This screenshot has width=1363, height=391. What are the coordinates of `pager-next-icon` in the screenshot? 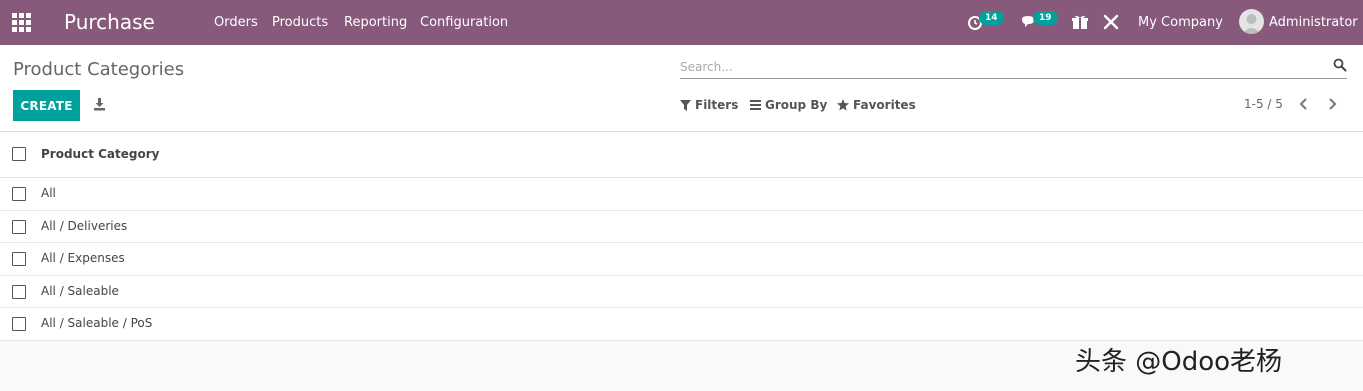 It's located at (1332, 104).